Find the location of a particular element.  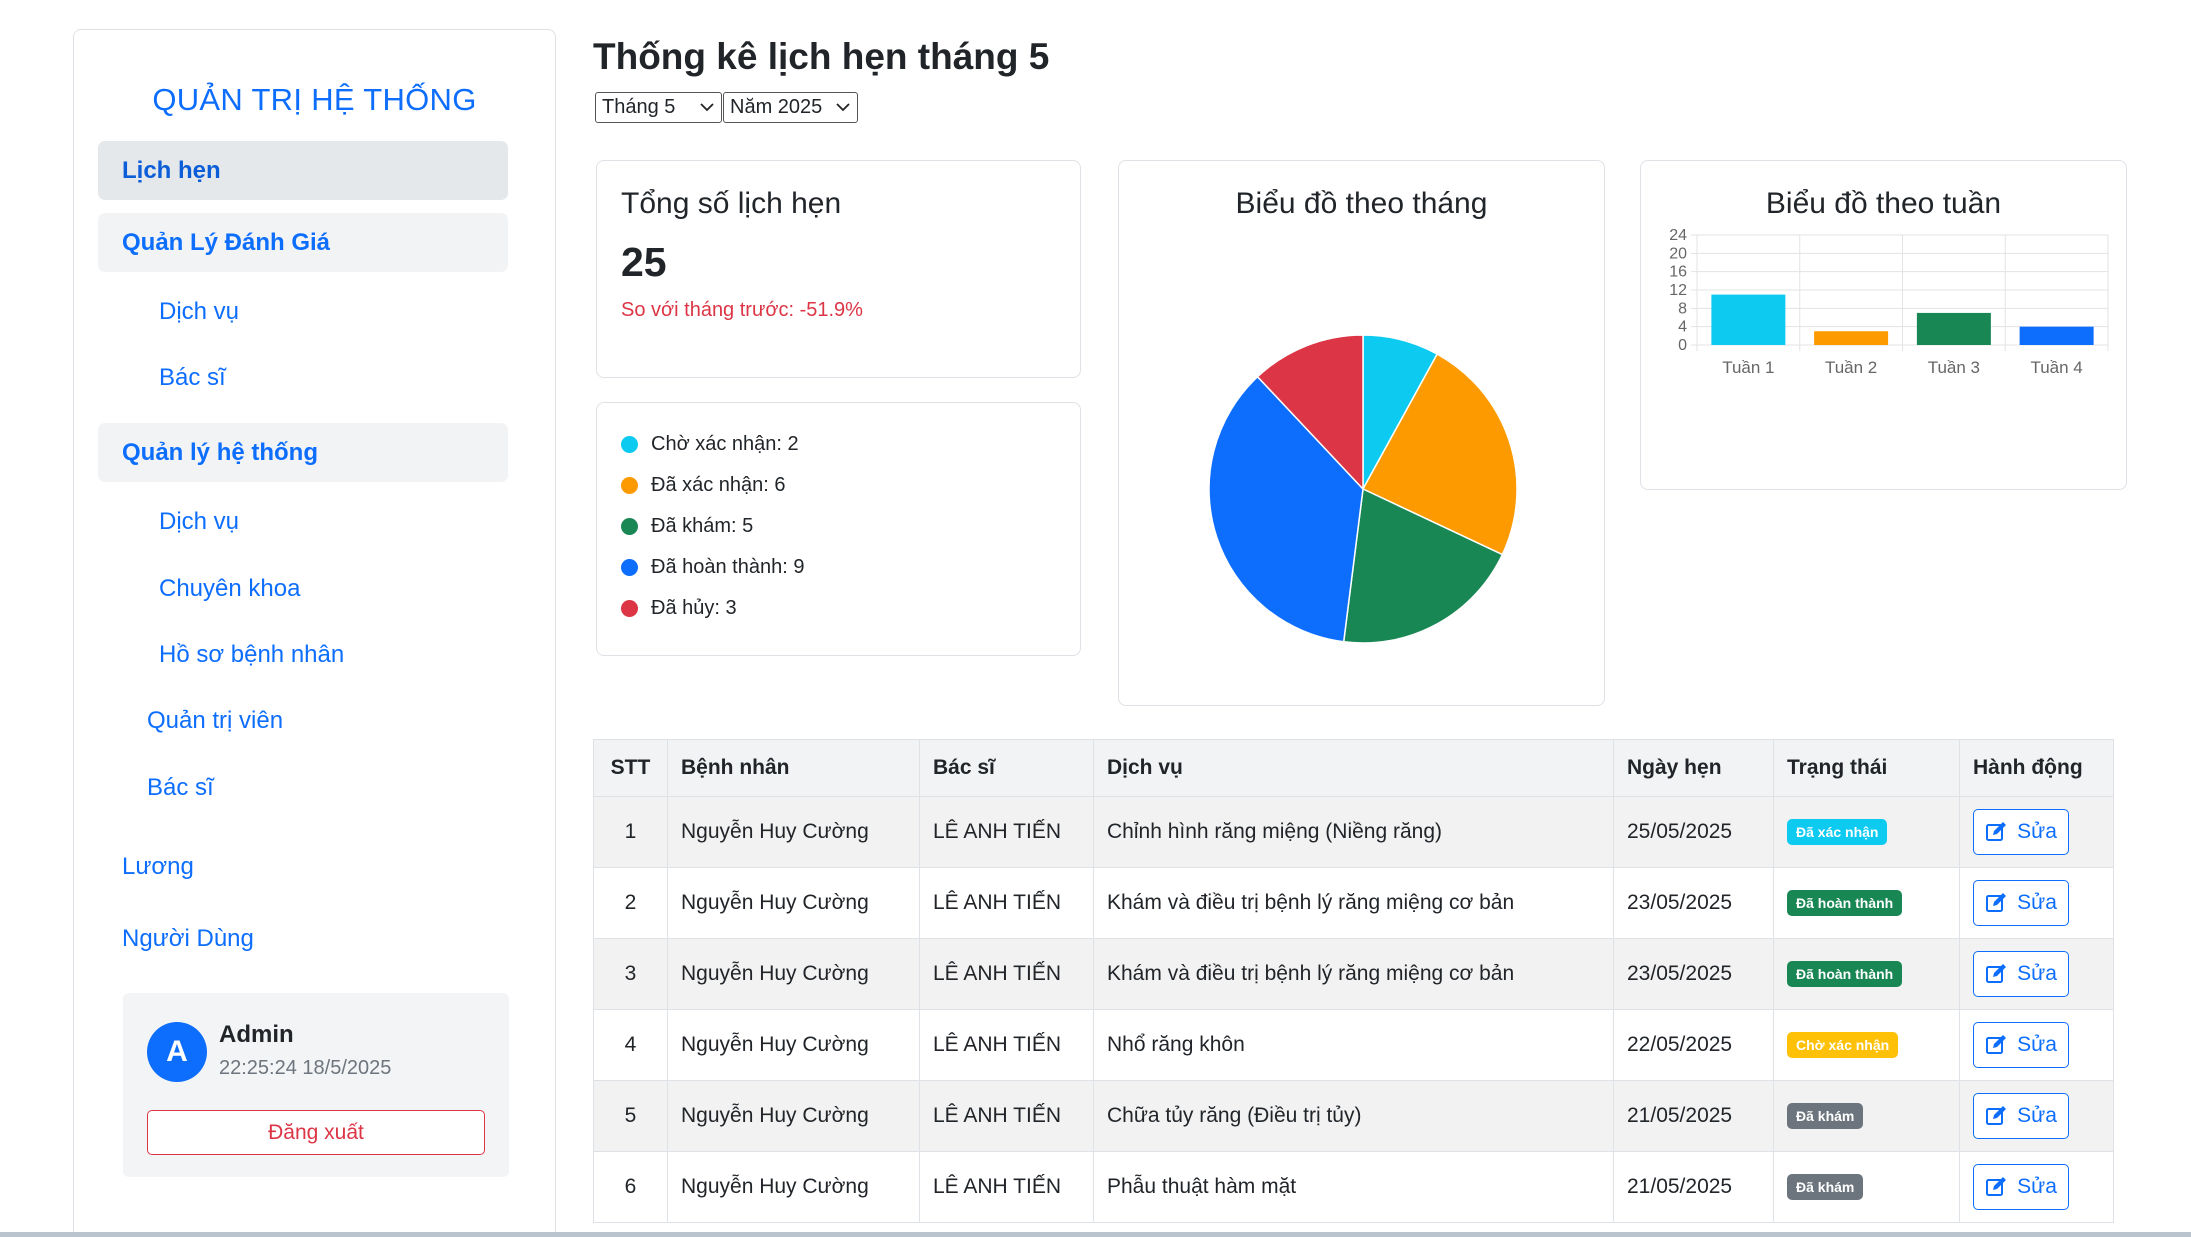

col-doctor: Bác sĩ is located at coordinates (1006, 768).